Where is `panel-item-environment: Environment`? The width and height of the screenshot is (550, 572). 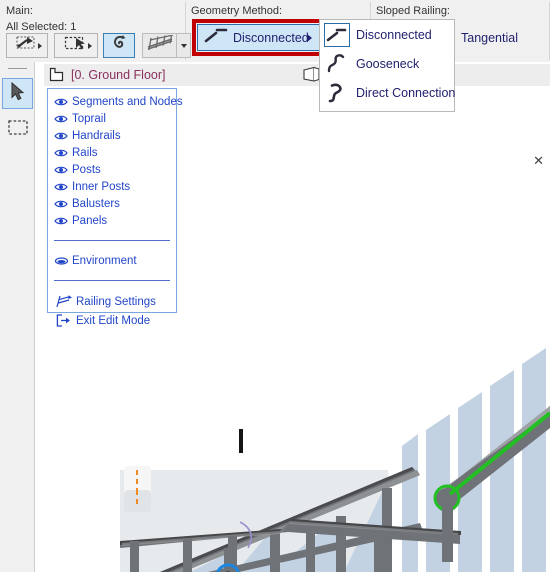
panel-item-environment: Environment is located at coordinates (112, 260).